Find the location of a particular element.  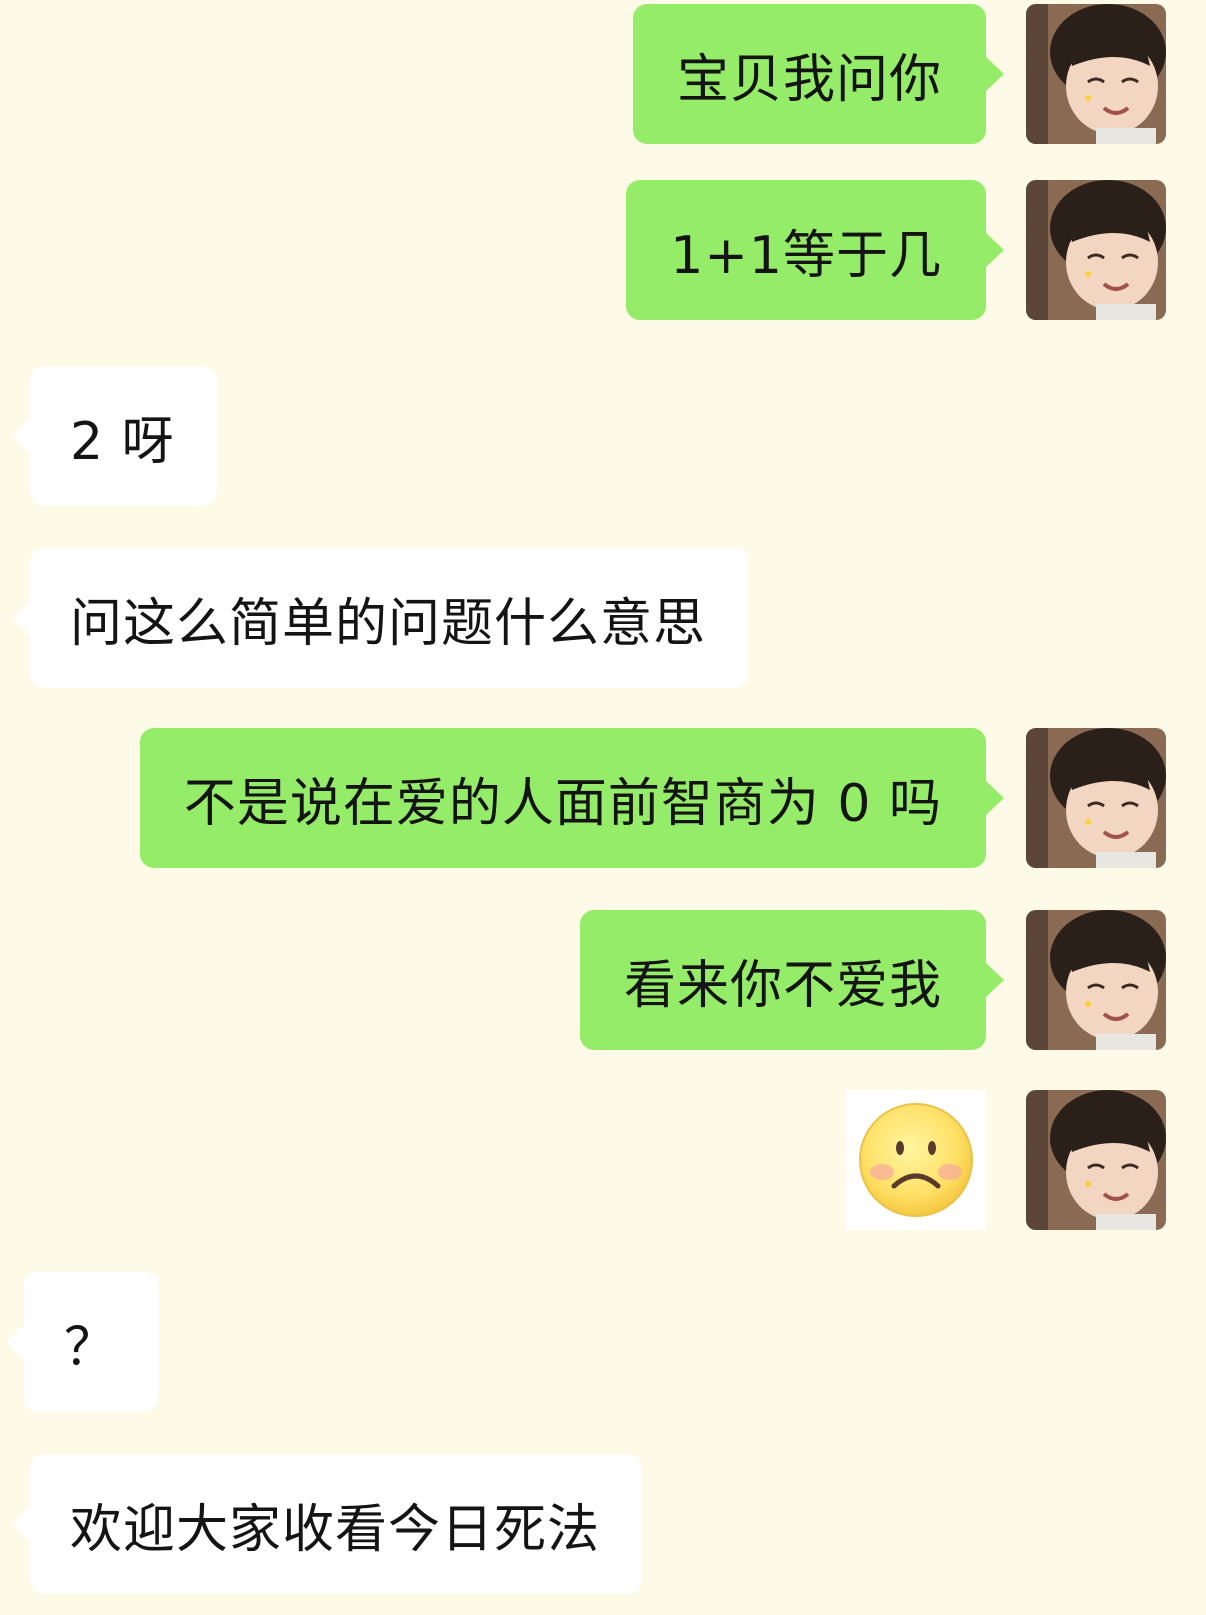

message-row-outgoing: 1+1等于几 is located at coordinates (603, 250).